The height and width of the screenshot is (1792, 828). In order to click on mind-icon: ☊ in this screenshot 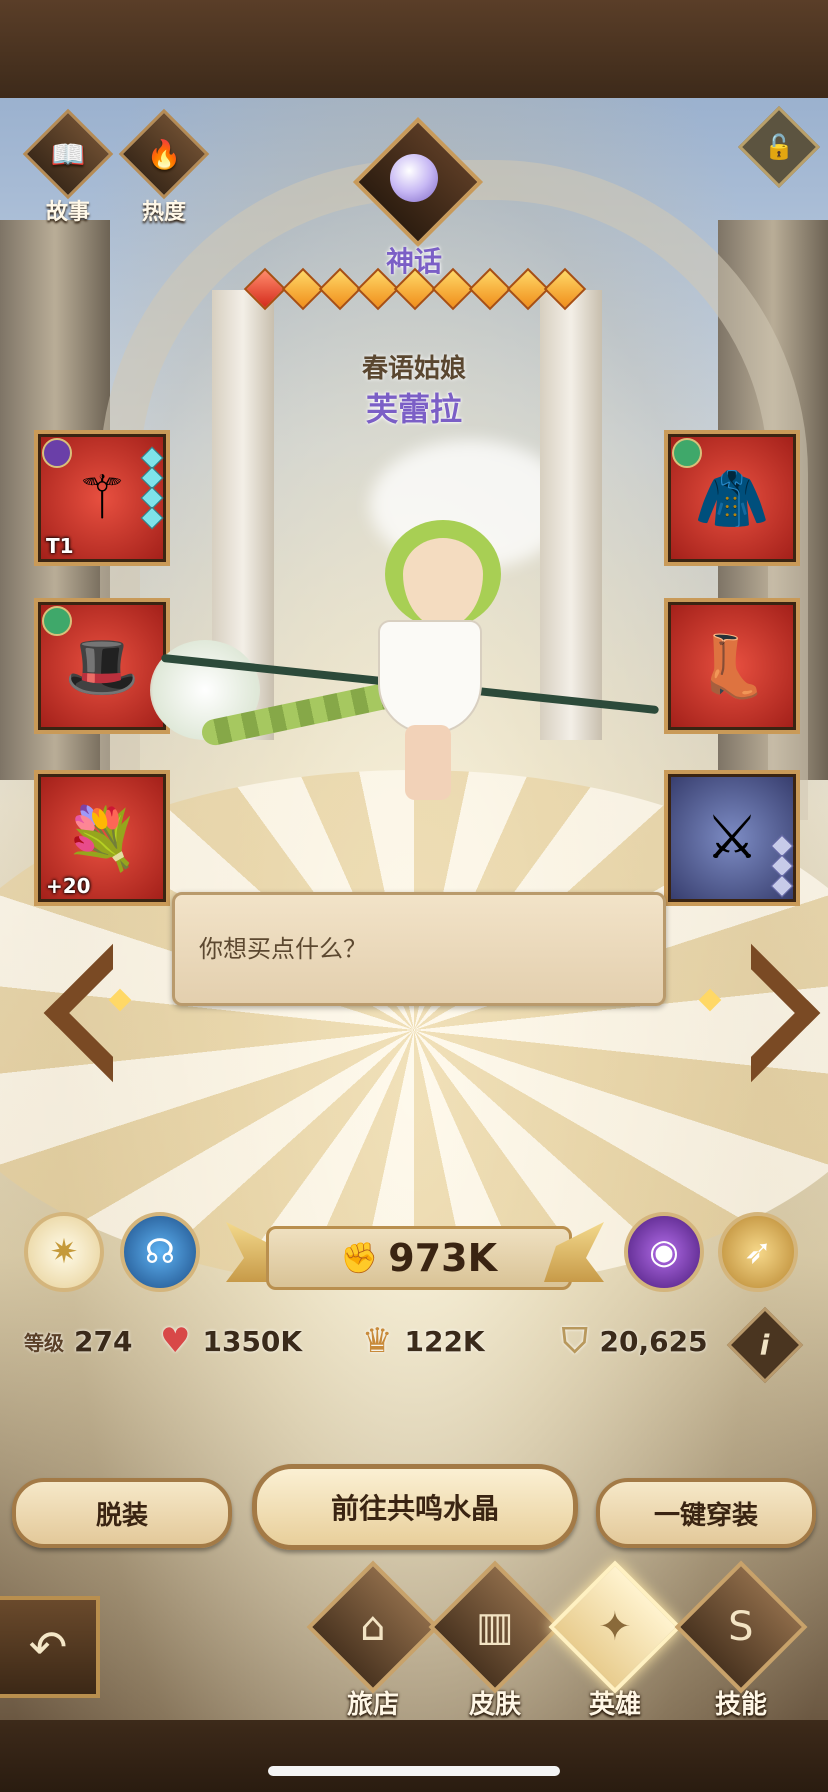, I will do `click(160, 1252)`.